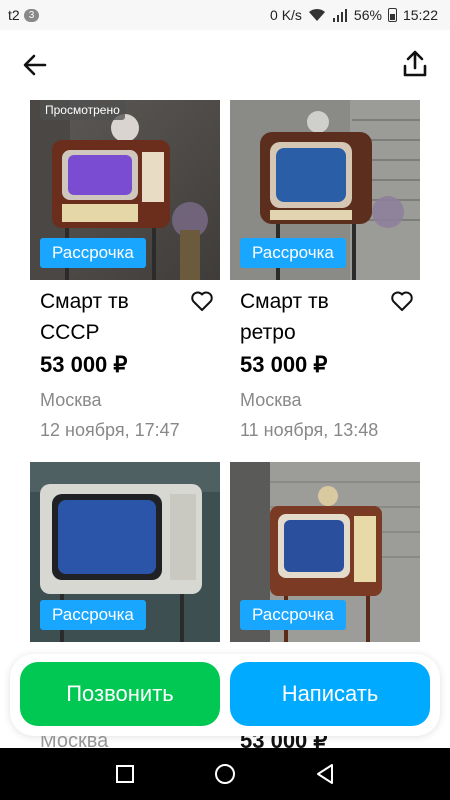 This screenshot has height=800, width=450. I want to click on home-icon, so click(225, 774).